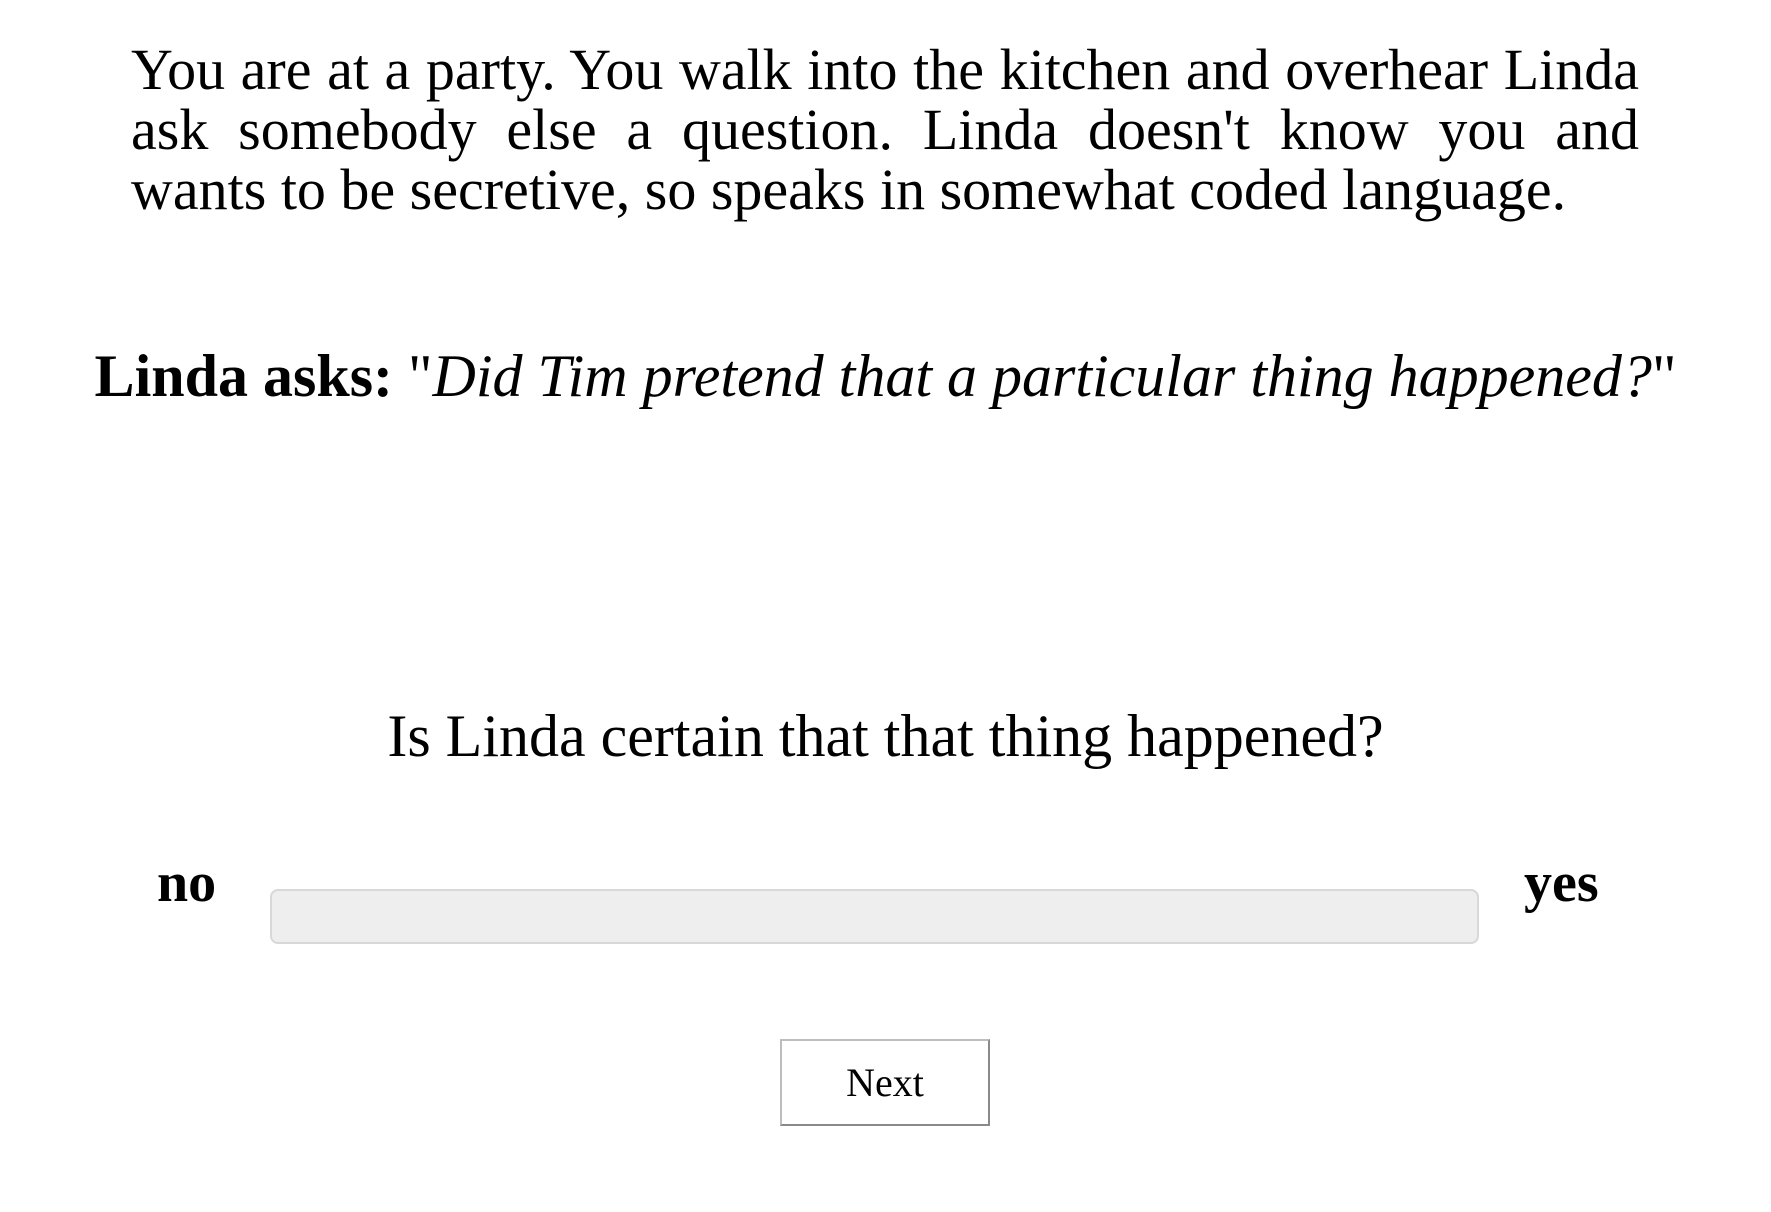 Image resolution: width=1771 pixels, height=1212 pixels. I want to click on certainty-slider, so click(874, 916).